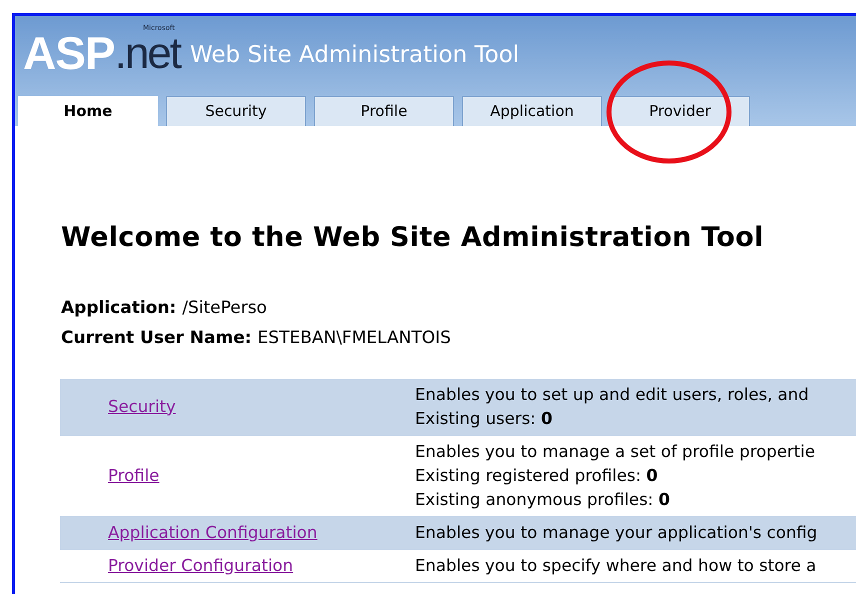 Image resolution: width=856 pixels, height=594 pixels. I want to click on info-value: /SitePerso, so click(224, 308).